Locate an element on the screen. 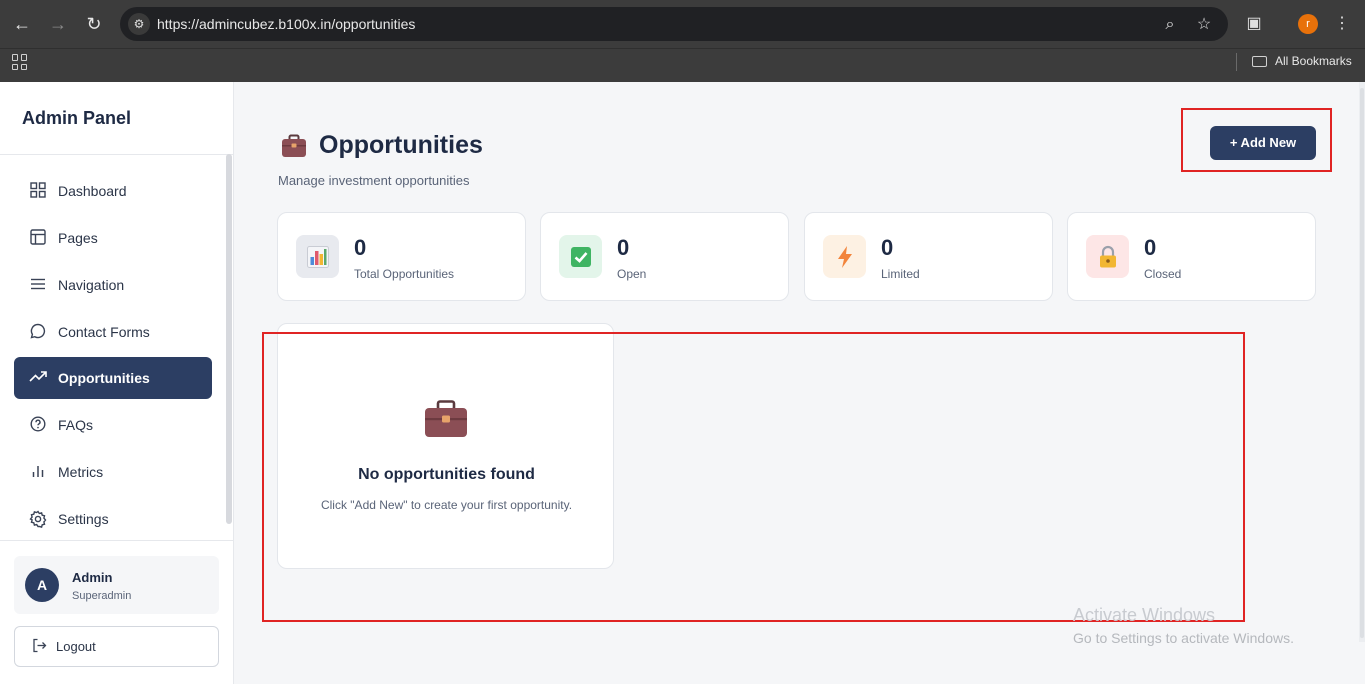  zoom-icon: ⌕ is located at coordinates (1170, 25).